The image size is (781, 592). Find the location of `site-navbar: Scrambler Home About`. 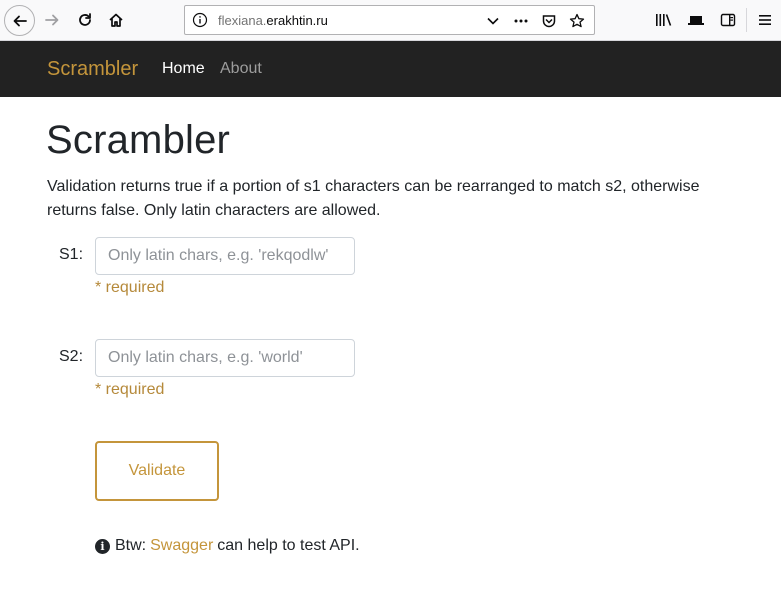

site-navbar: Scrambler Home About is located at coordinates (390, 69).